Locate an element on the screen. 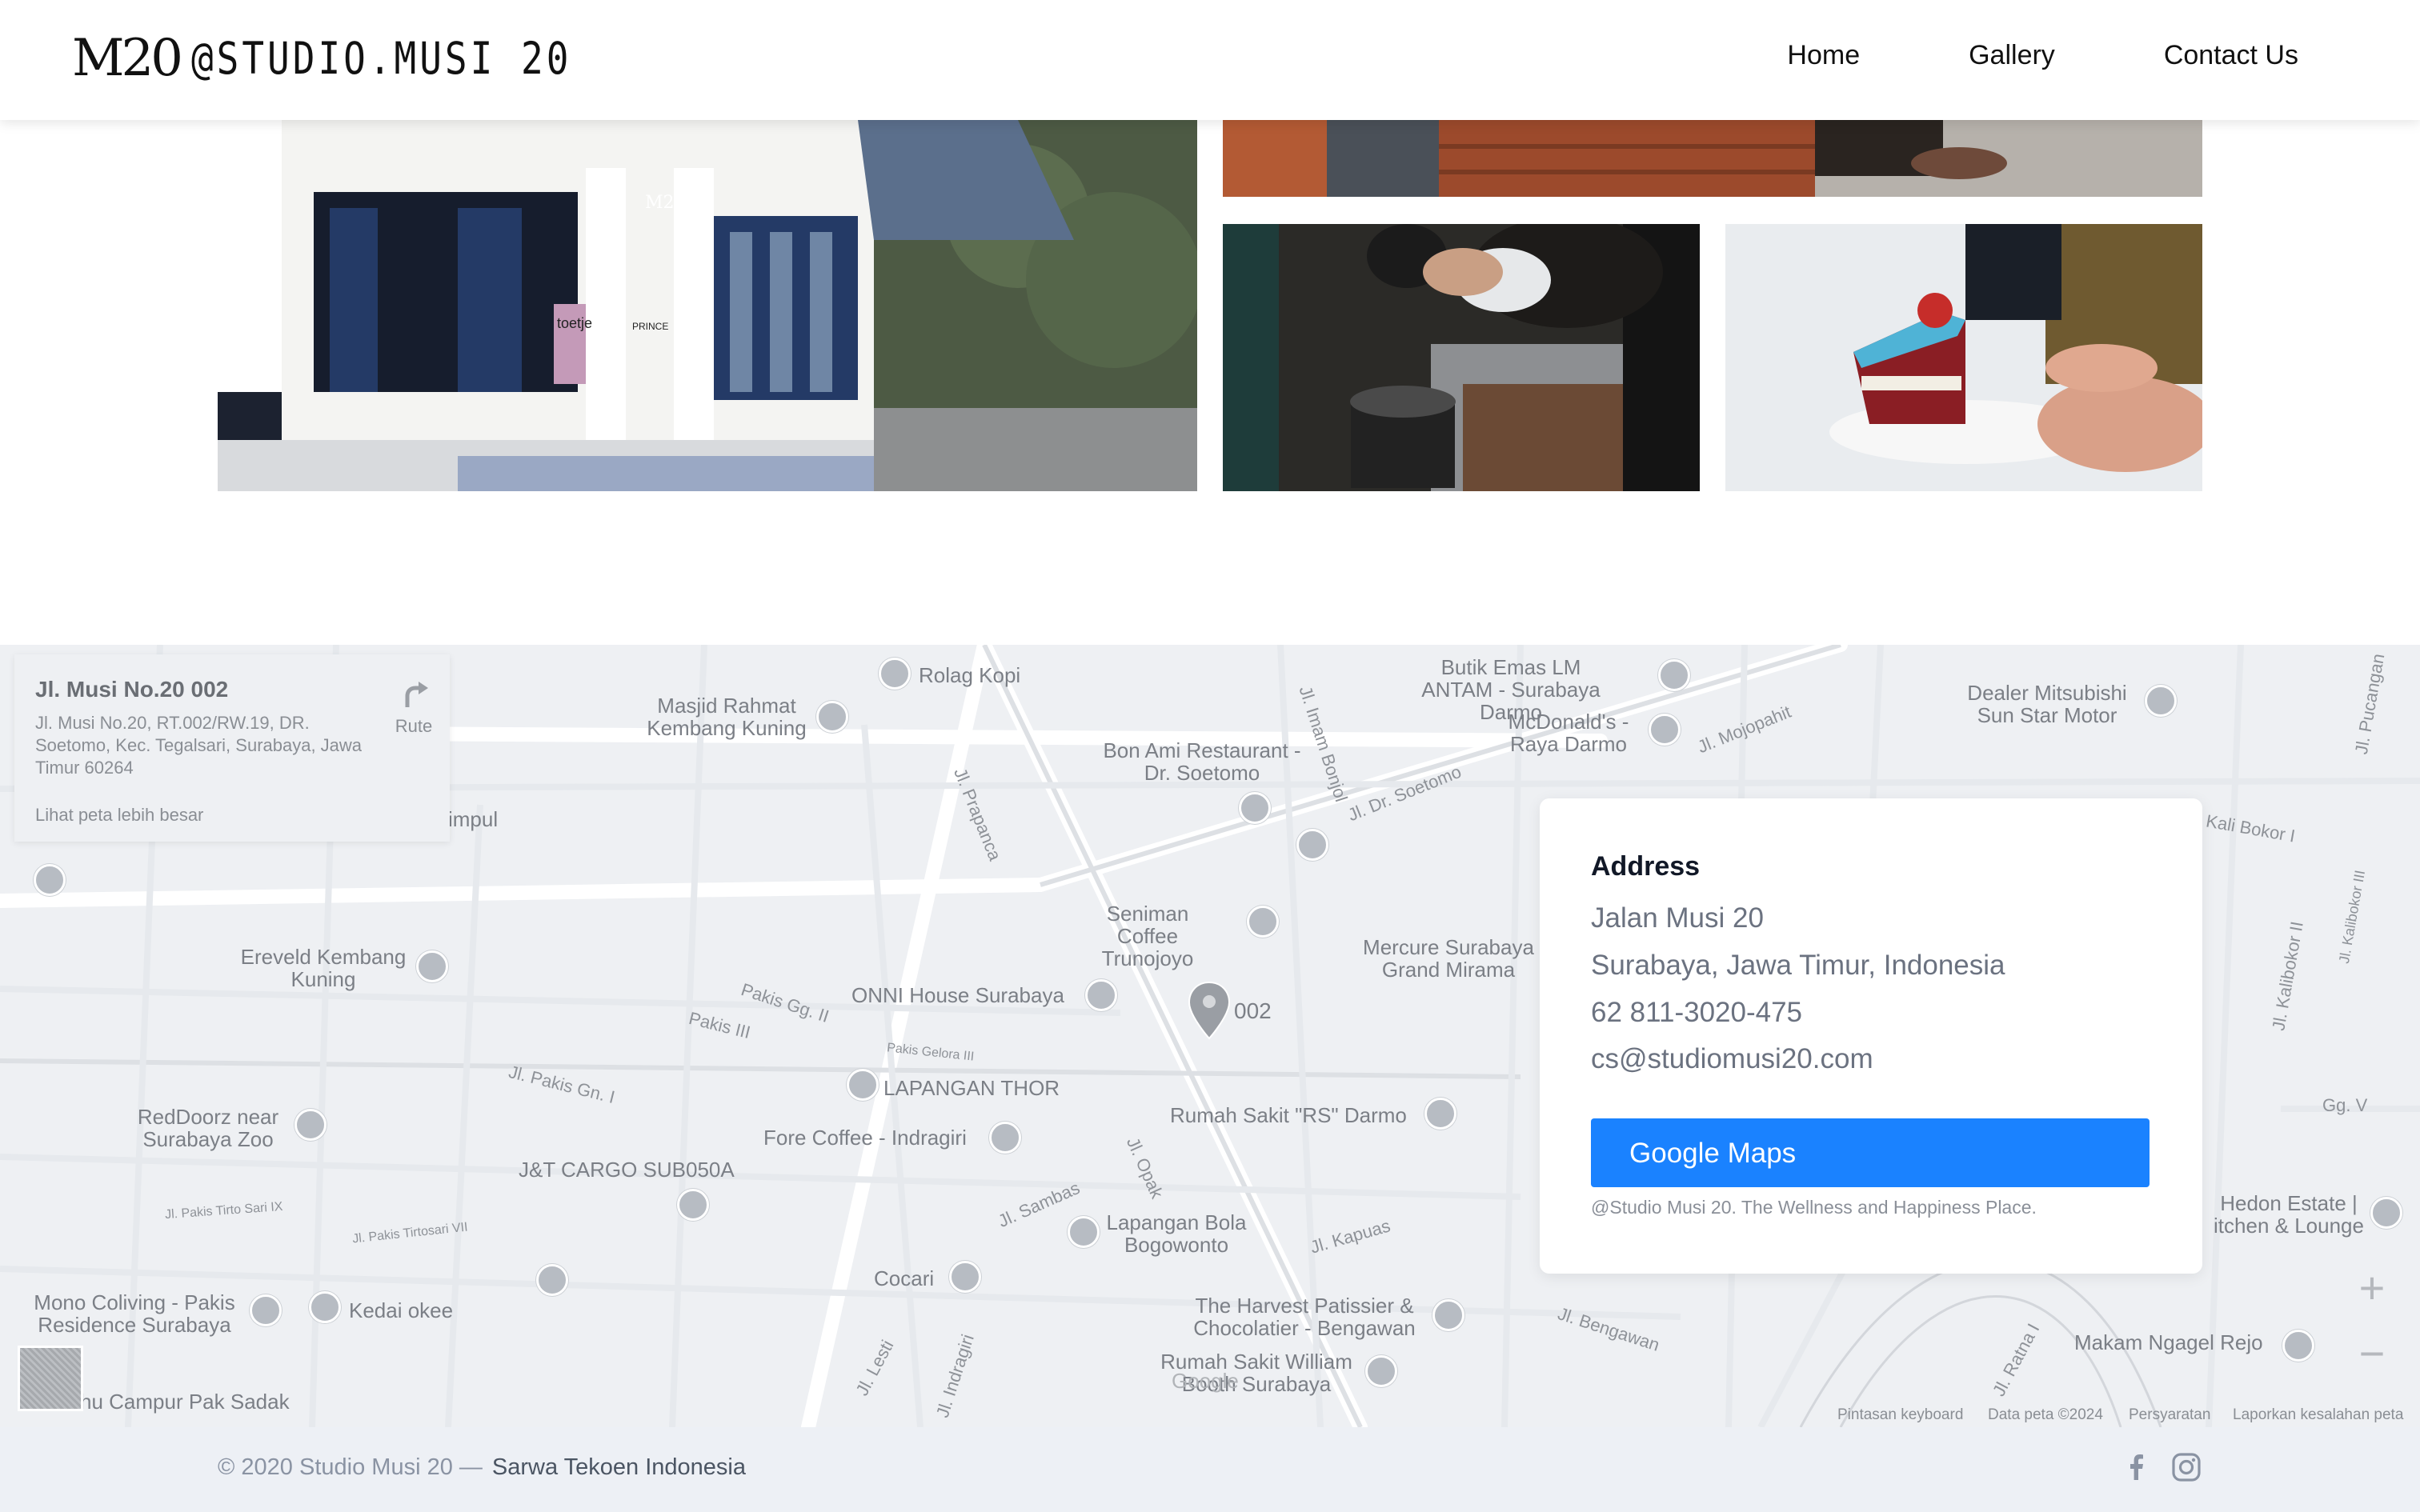  site-logo: M20 @STUDIO.MUSI 20 is located at coordinates (322, 58).